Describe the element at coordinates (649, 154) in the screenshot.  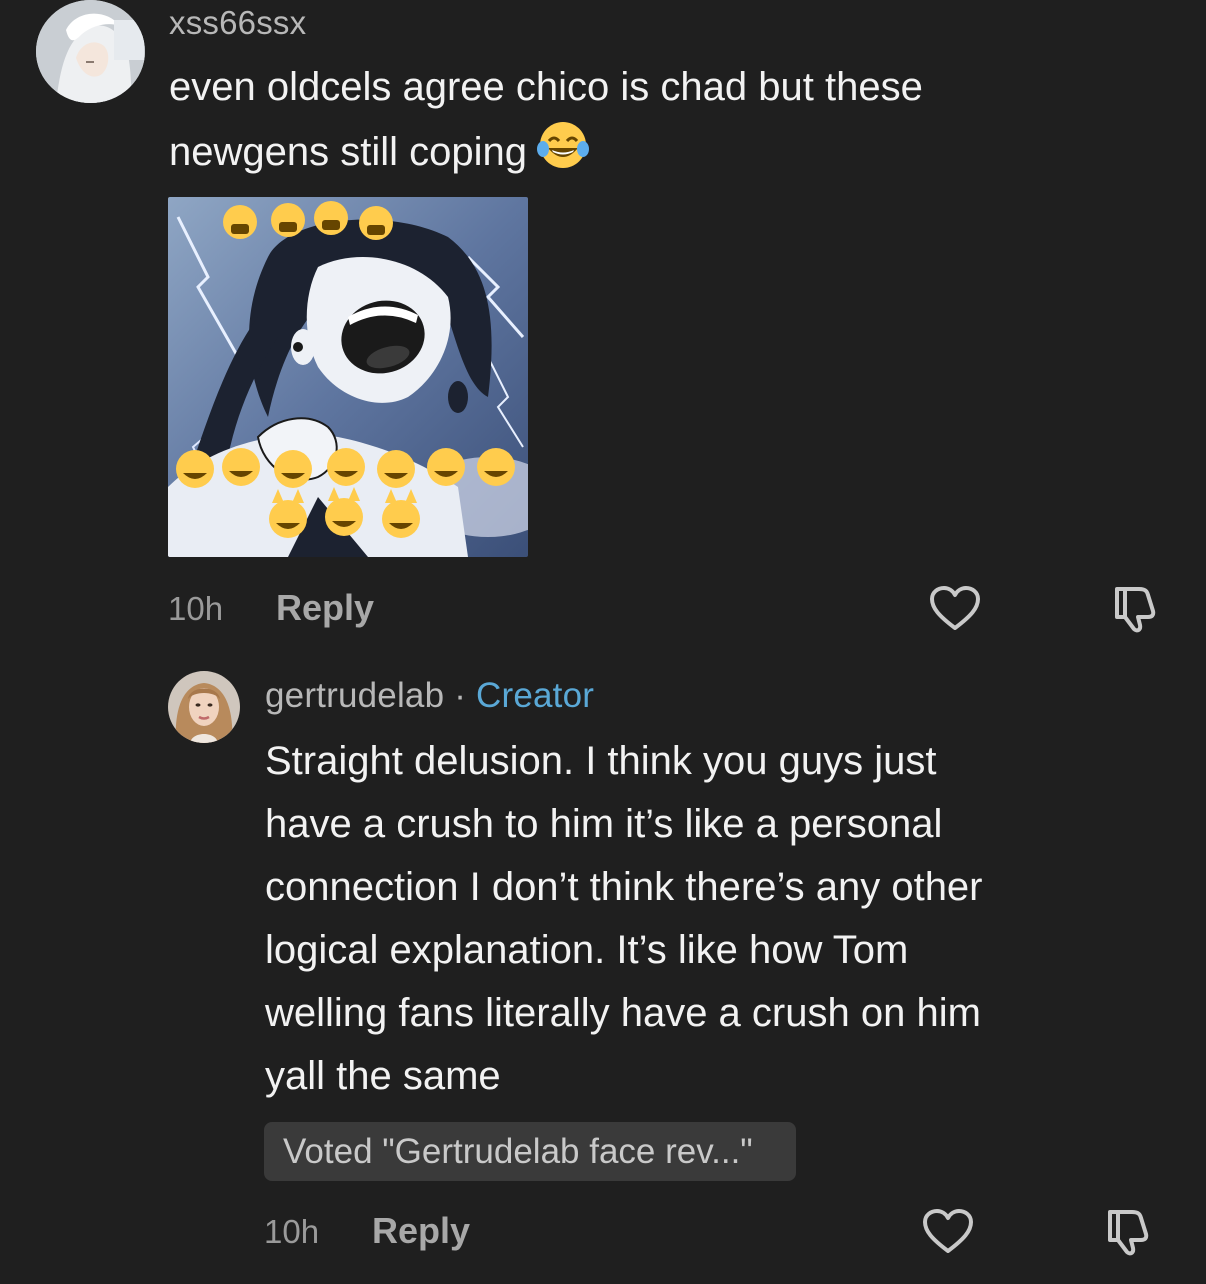
I see `comment-text-line: newgens still coping` at that location.